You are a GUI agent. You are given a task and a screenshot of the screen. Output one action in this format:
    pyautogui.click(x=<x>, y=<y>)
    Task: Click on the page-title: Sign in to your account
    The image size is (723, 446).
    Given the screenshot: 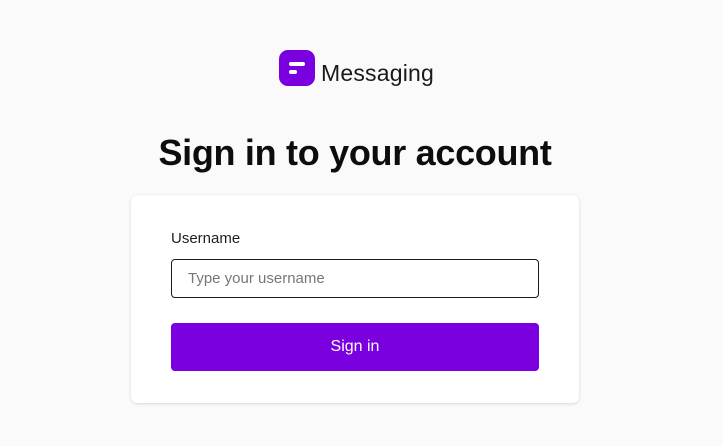 What is the action you would take?
    pyautogui.click(x=355, y=152)
    